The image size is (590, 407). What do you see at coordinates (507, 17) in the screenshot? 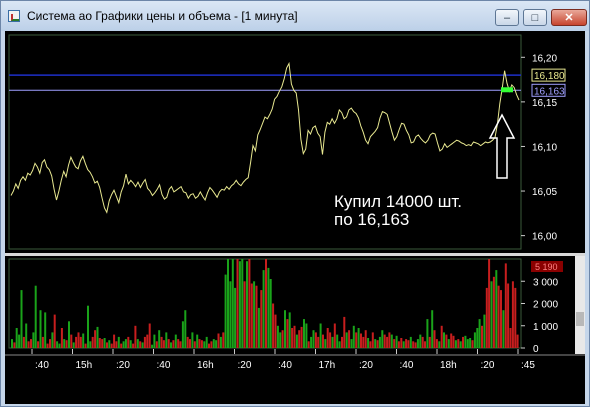
I see `minimize-button: –` at bounding box center [507, 17].